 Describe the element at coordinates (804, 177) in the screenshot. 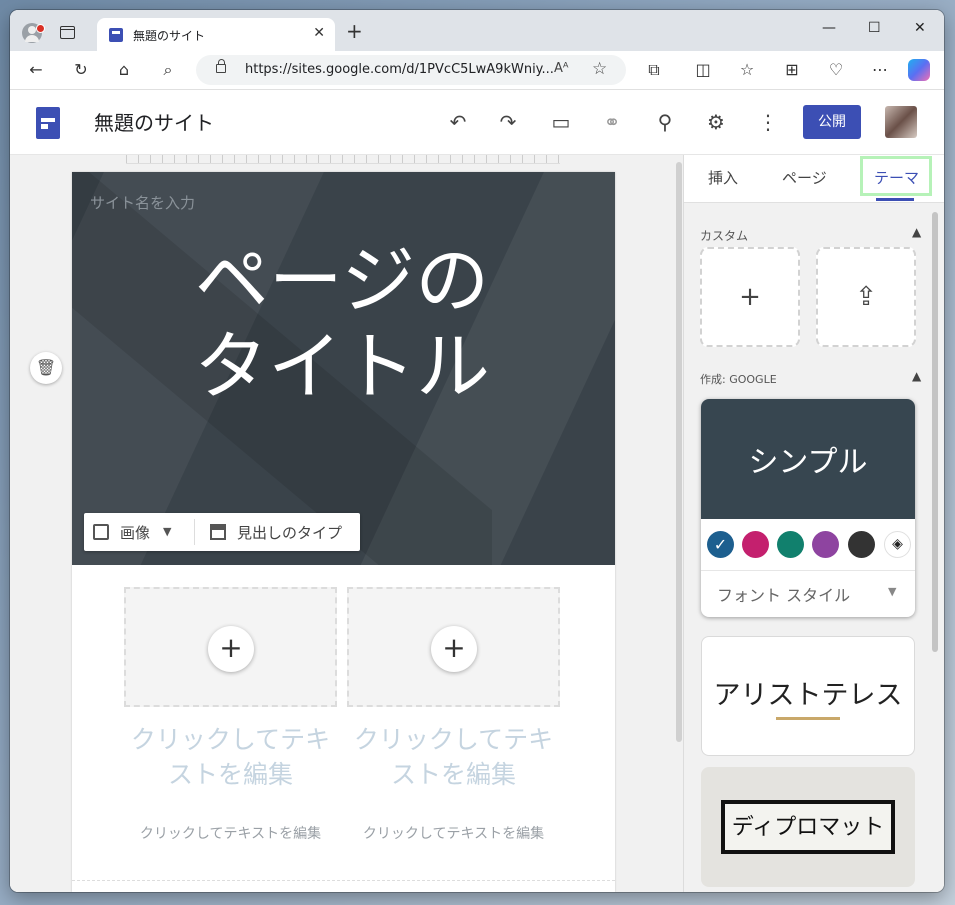

I see `tab-pages: ページ` at that location.